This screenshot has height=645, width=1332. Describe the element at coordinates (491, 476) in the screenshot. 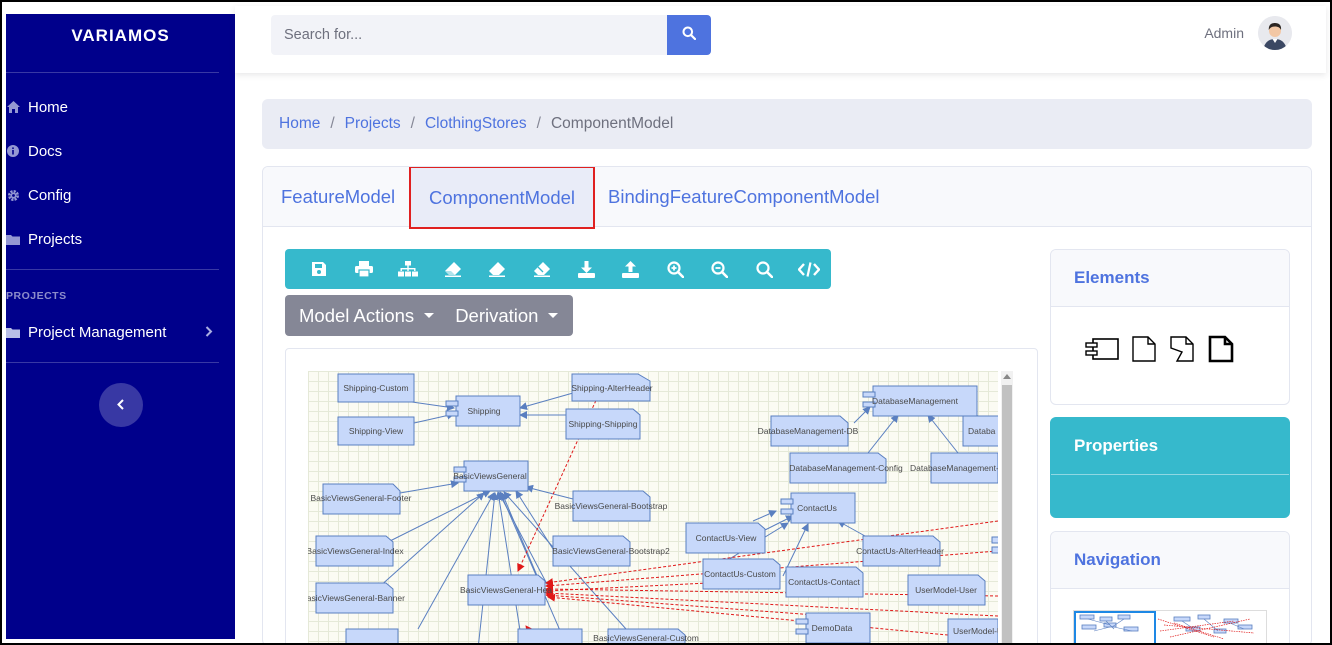

I see `node-basic-views-general: BasicViewsGeneral` at that location.